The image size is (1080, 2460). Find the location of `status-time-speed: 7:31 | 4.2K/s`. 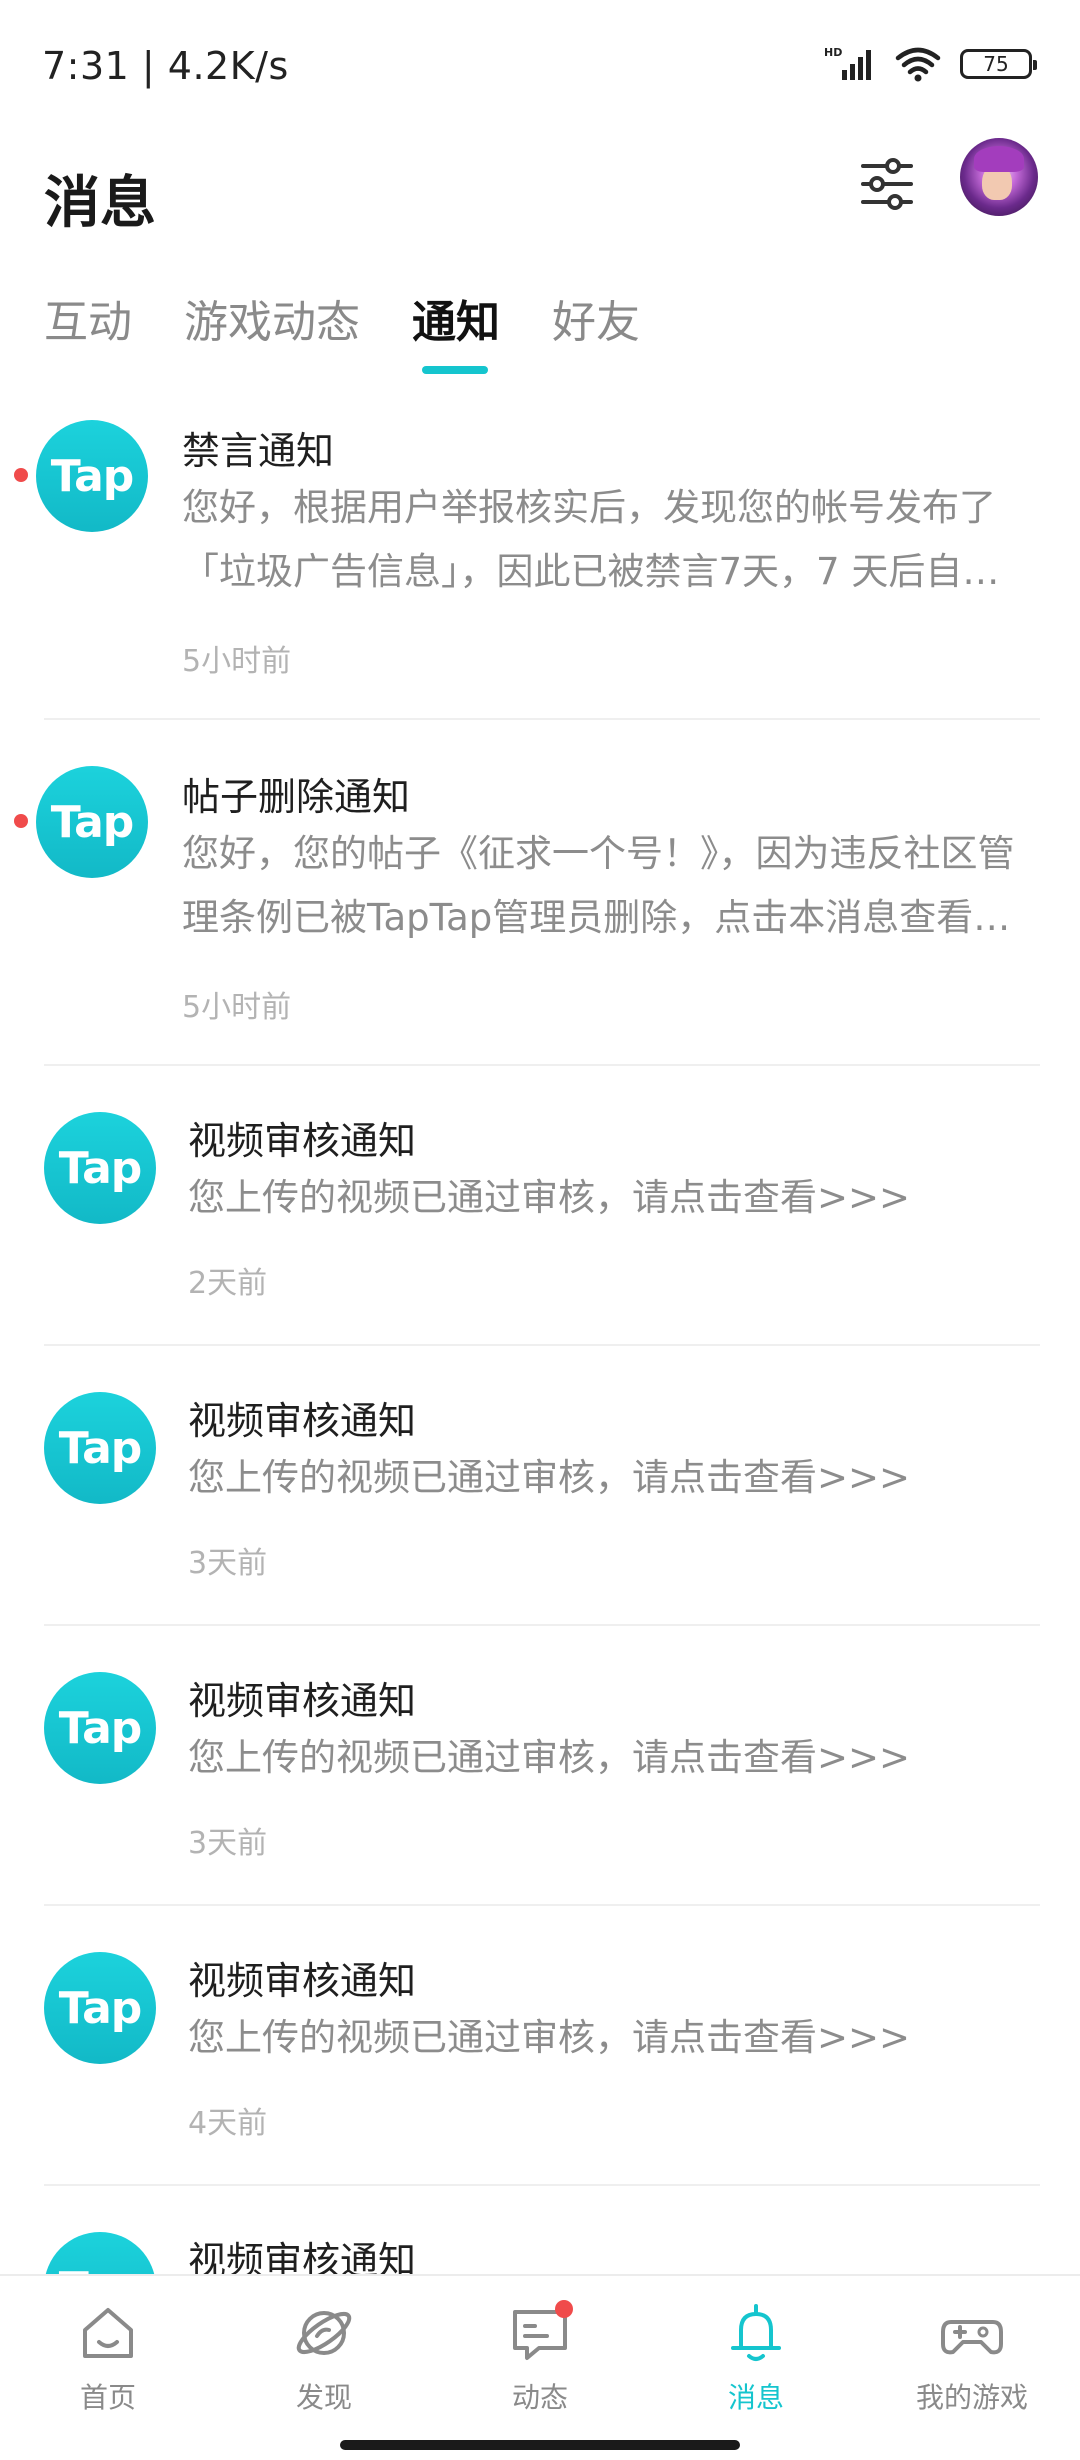

status-time-speed: 7:31 | 4.2K/s is located at coordinates (165, 66).